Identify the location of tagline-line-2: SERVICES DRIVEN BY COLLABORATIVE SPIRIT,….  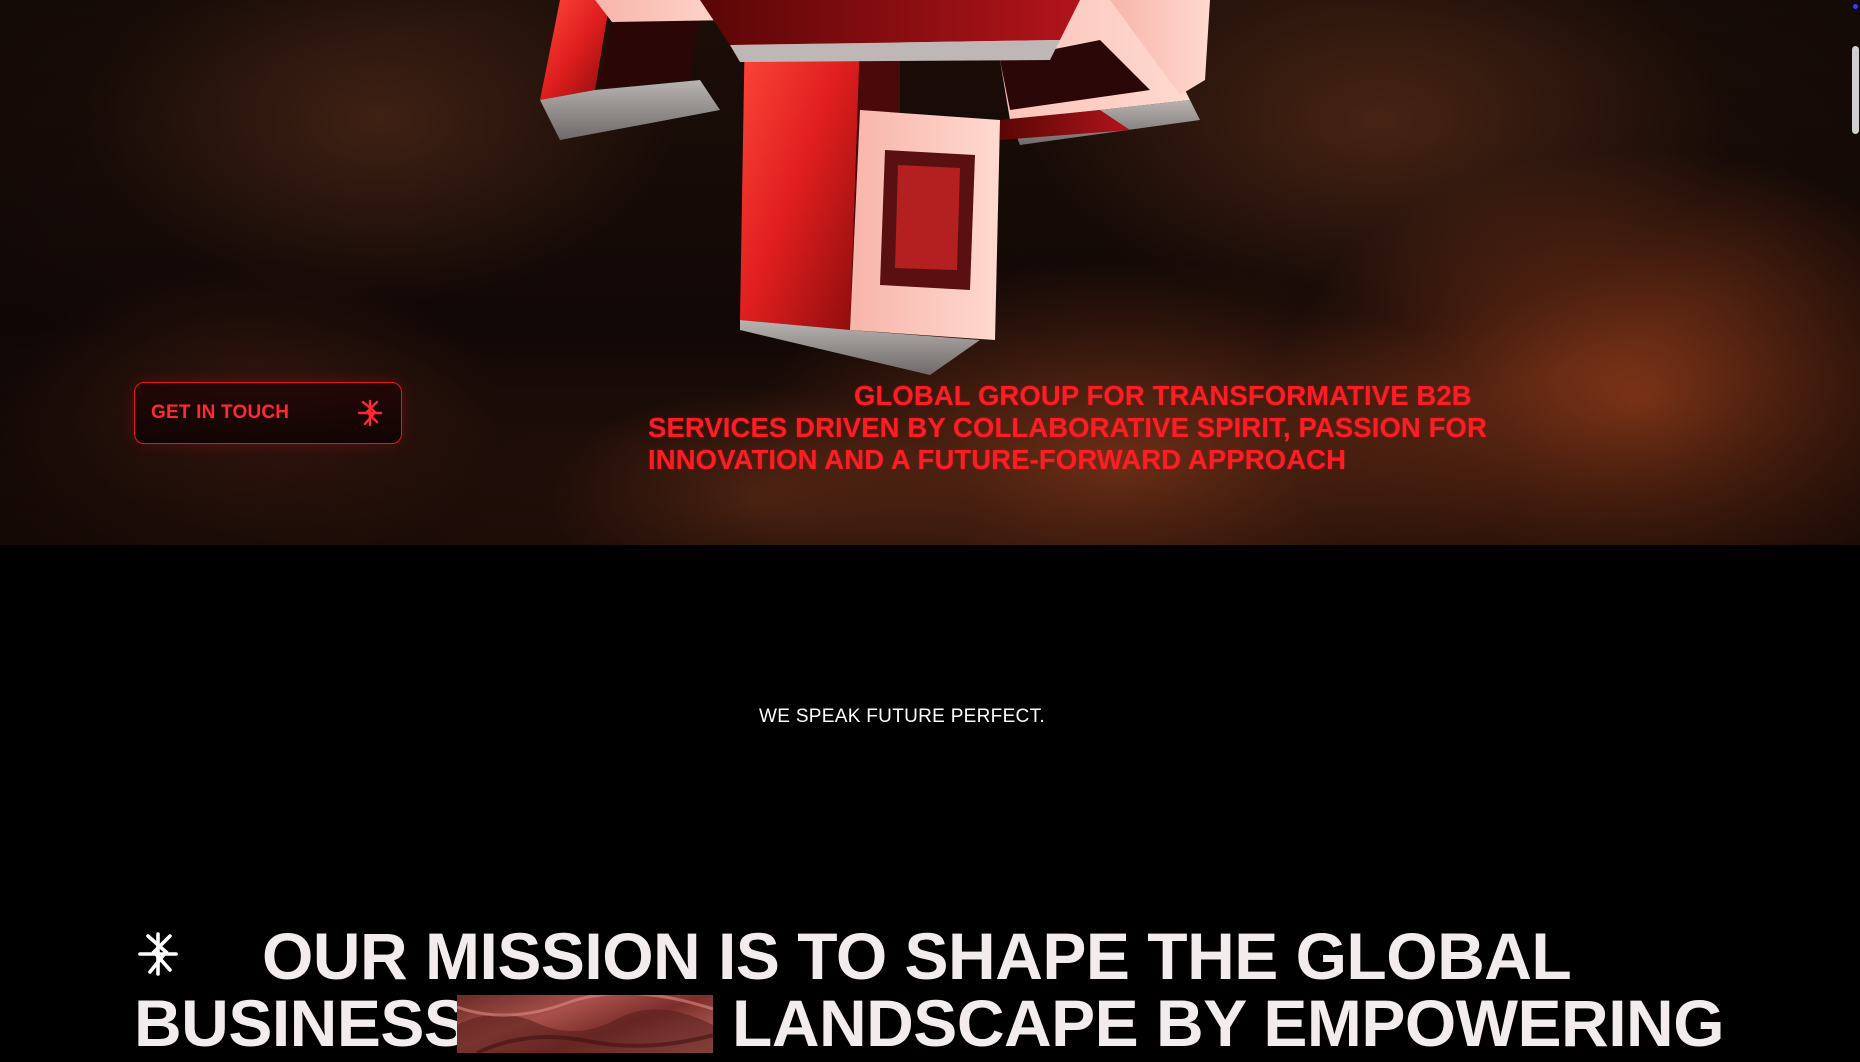
(1067, 427).